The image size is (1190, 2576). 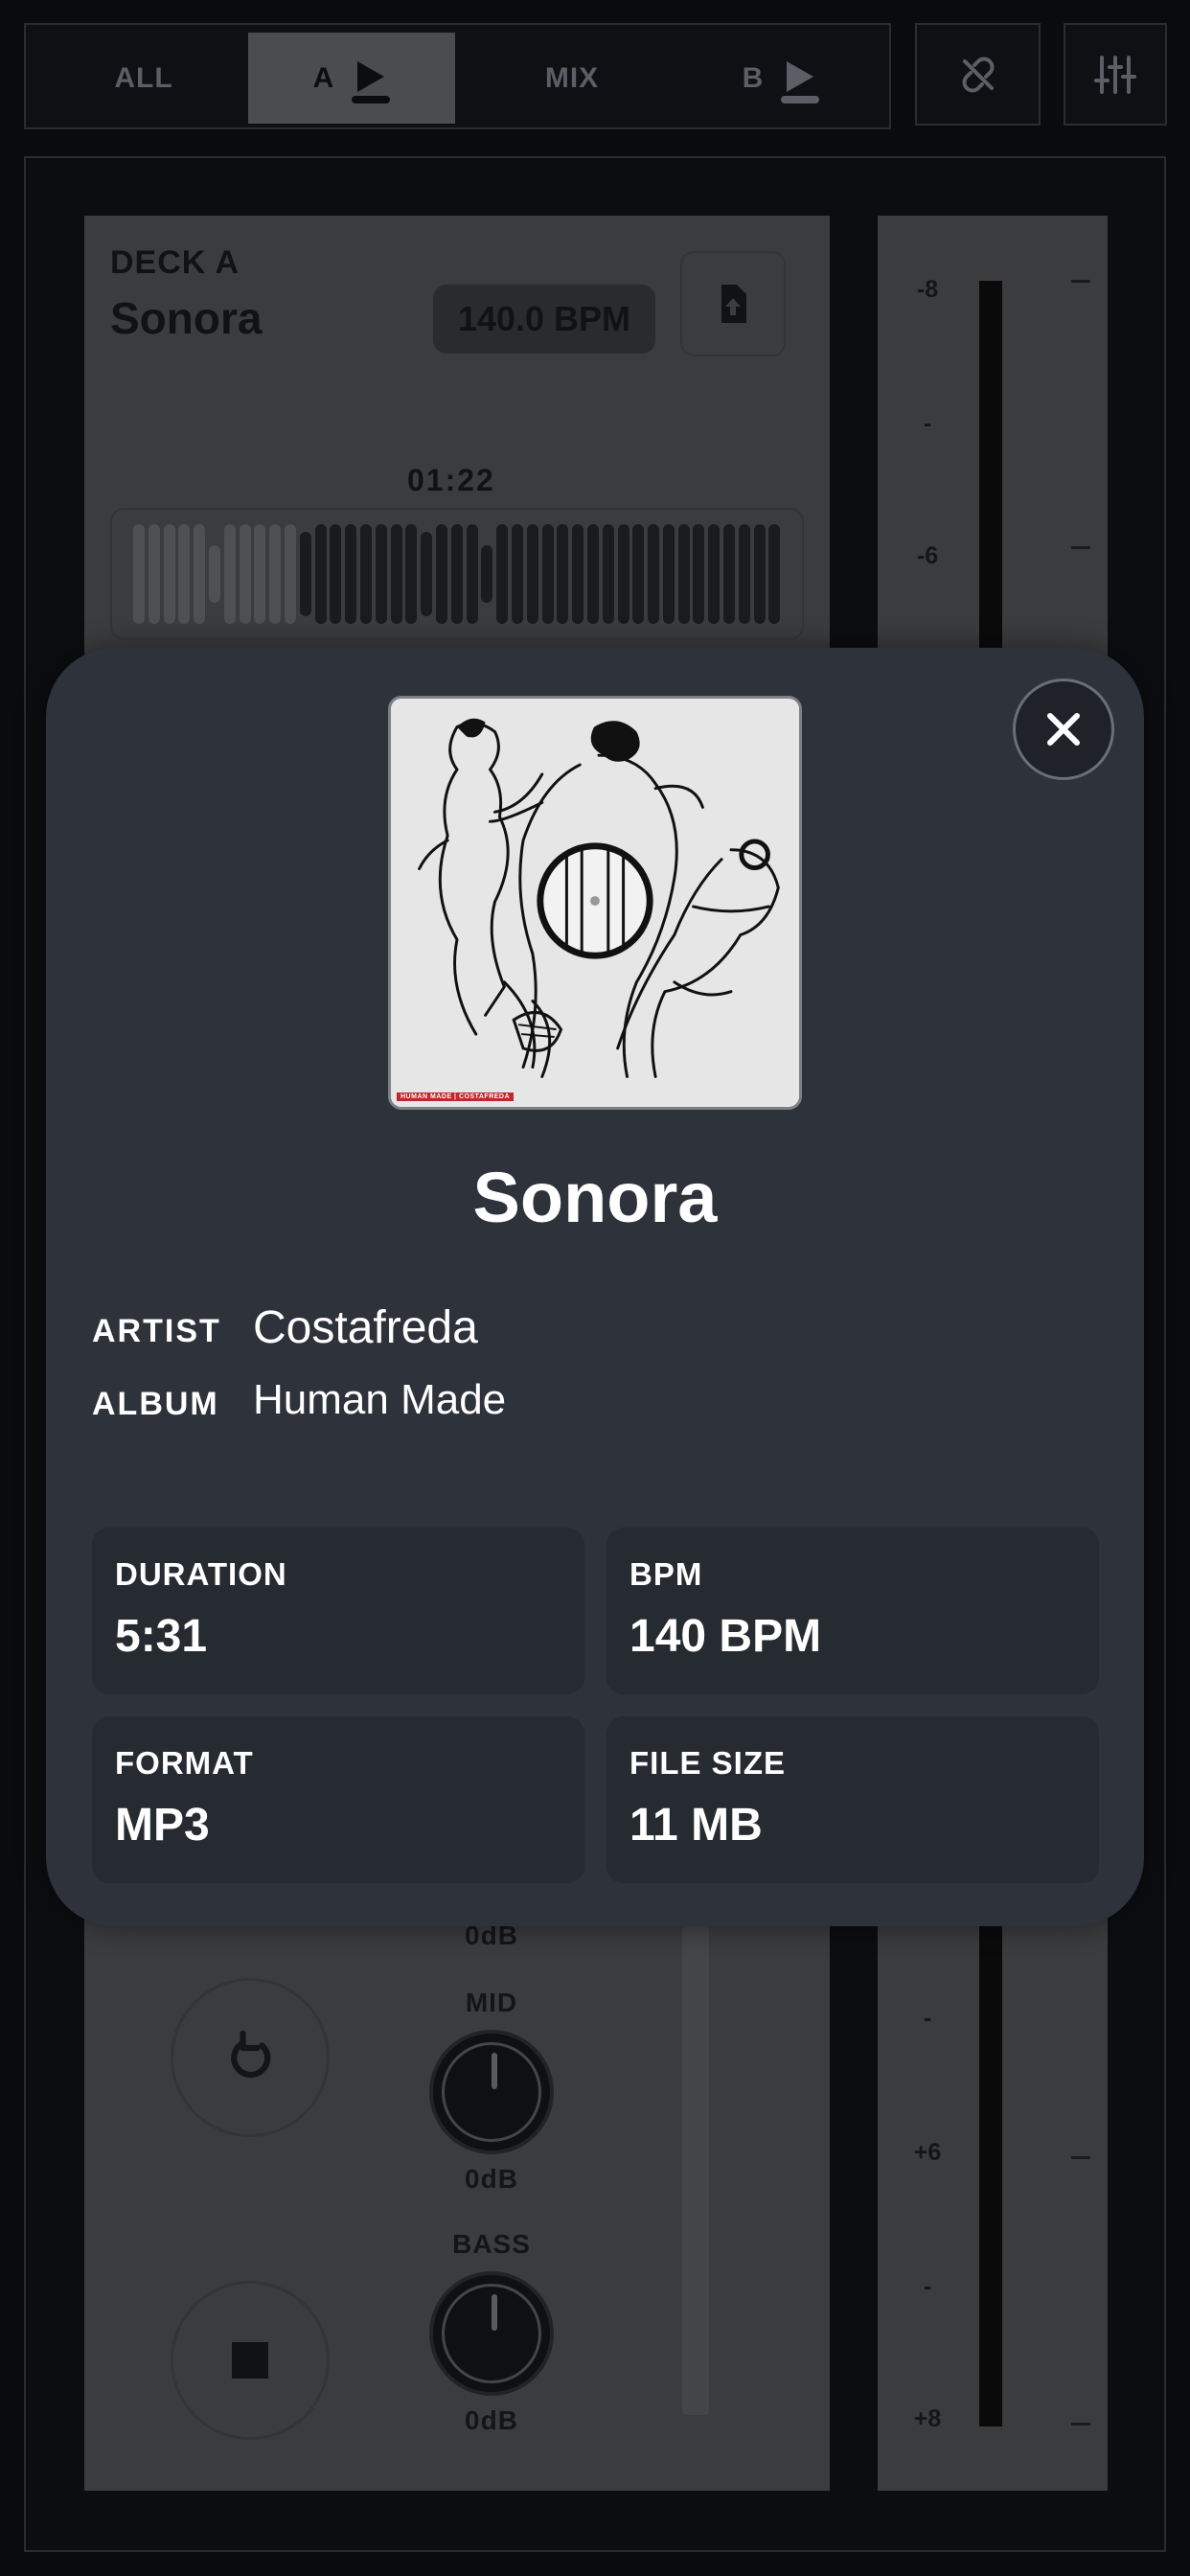 I want to click on segment-all-label: ALL, so click(x=144, y=77).